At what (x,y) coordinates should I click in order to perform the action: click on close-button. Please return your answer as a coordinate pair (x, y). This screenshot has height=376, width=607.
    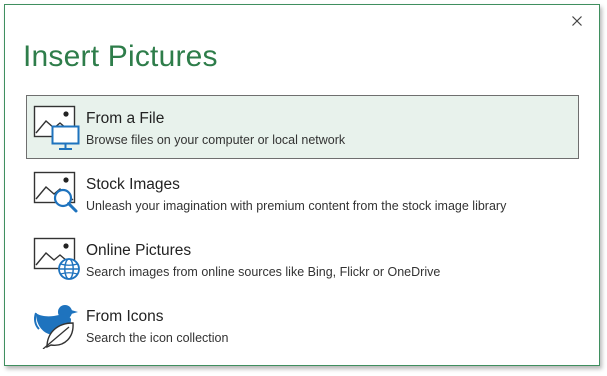
    Looking at the image, I should click on (577, 21).